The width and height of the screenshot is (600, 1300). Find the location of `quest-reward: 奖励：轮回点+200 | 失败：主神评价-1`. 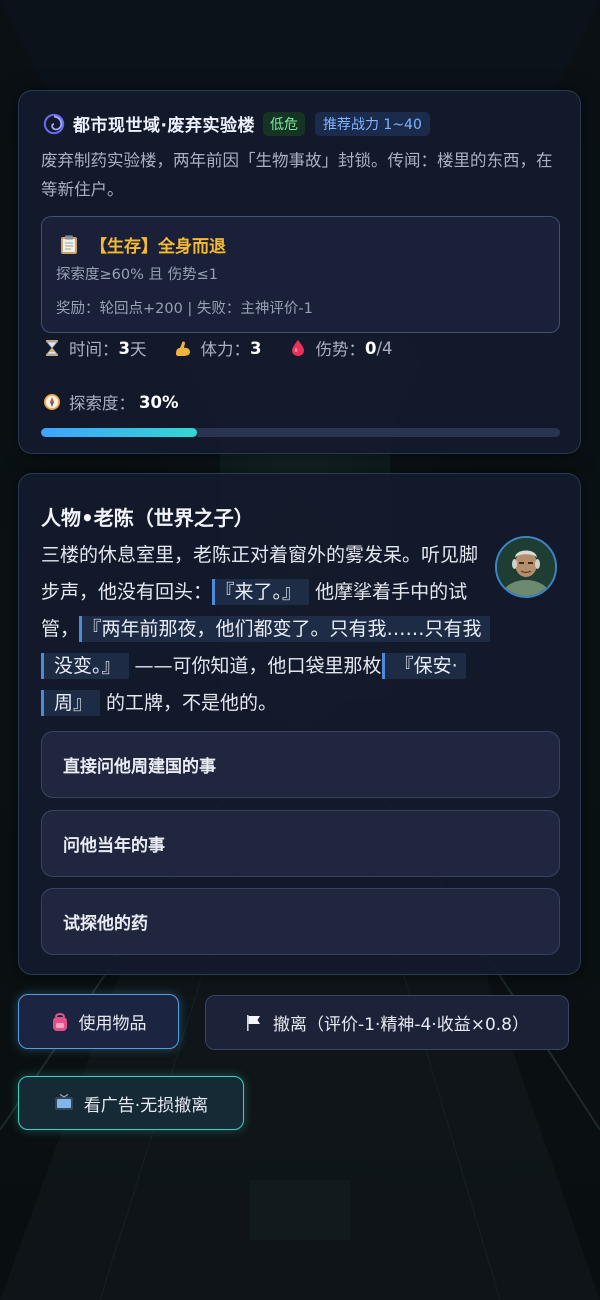

quest-reward: 奖励：轮回点+200 | 失败：主神评价-1 is located at coordinates (184, 309).